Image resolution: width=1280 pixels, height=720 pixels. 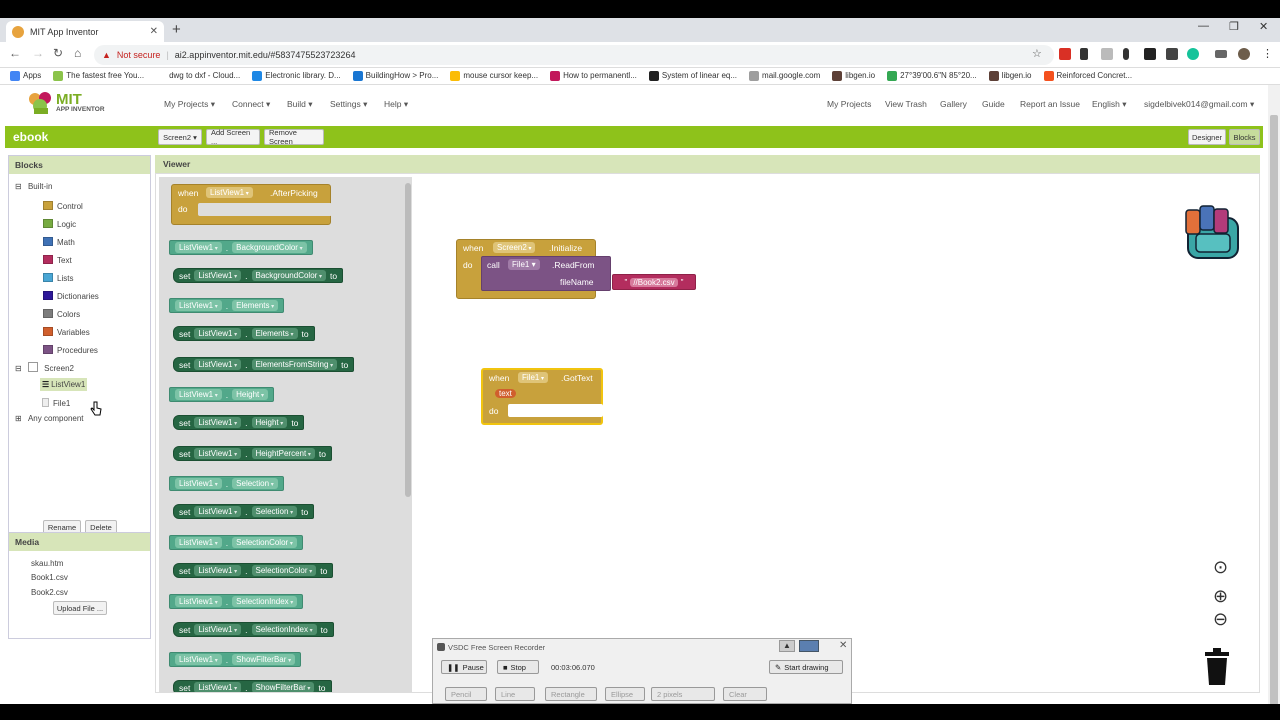 What do you see at coordinates (1126, 54) in the screenshot?
I see `microphone-icon` at bounding box center [1126, 54].